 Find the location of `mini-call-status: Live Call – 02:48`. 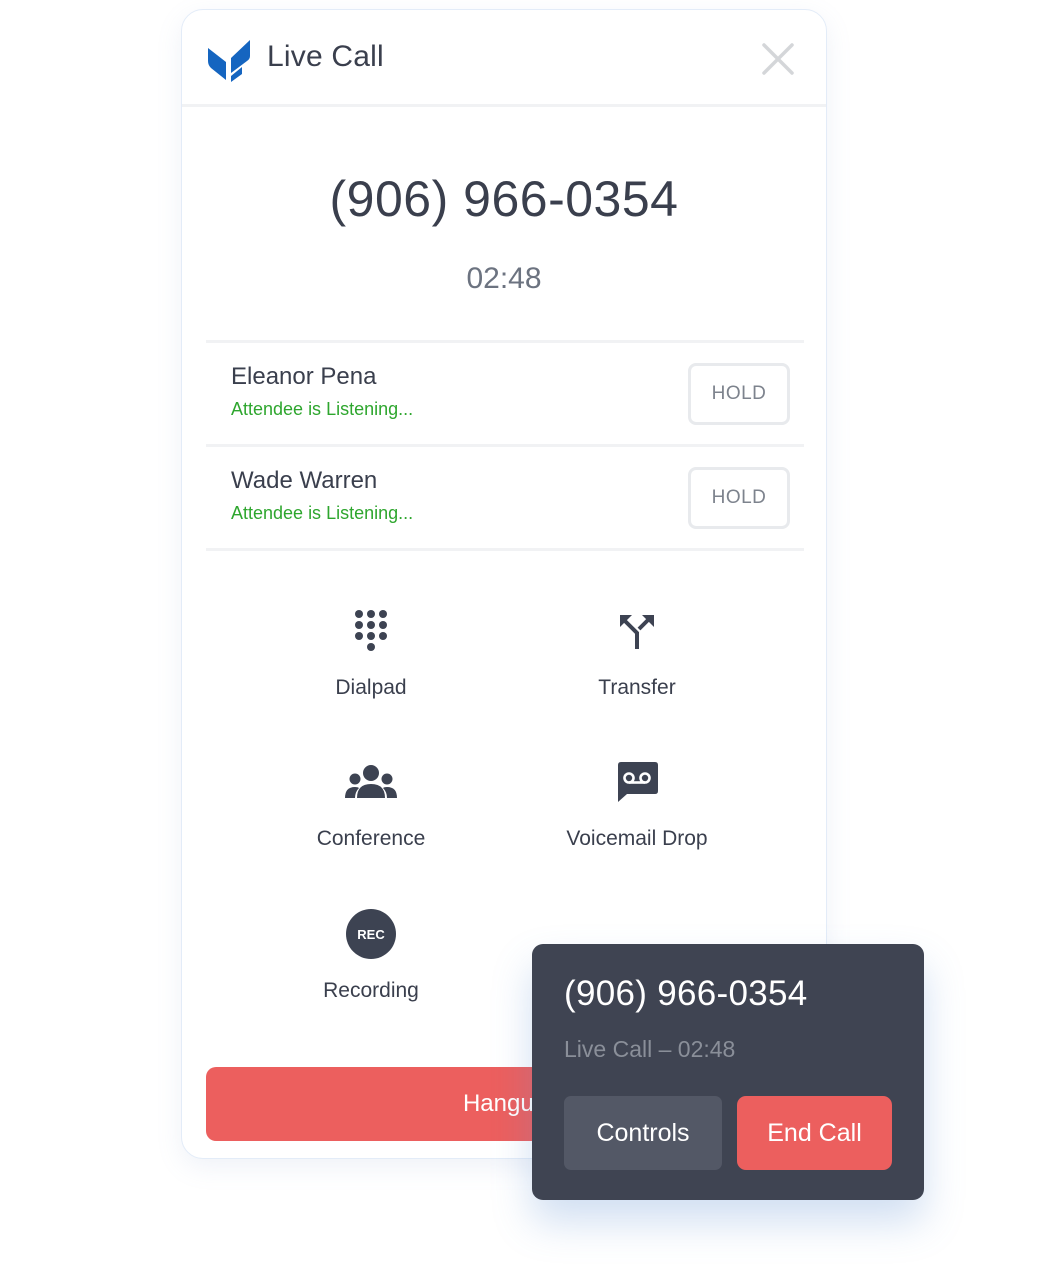

mini-call-status: Live Call – 02:48 is located at coordinates (650, 1049).